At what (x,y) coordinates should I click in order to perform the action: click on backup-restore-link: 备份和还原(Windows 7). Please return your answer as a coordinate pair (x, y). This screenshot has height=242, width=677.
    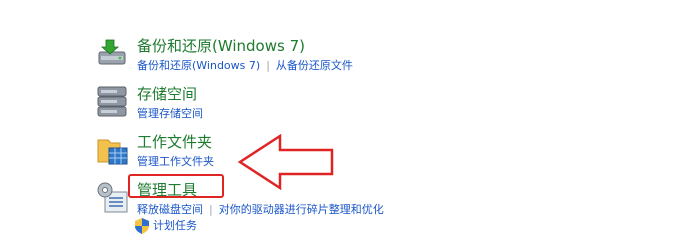
    Looking at the image, I should click on (198, 65).